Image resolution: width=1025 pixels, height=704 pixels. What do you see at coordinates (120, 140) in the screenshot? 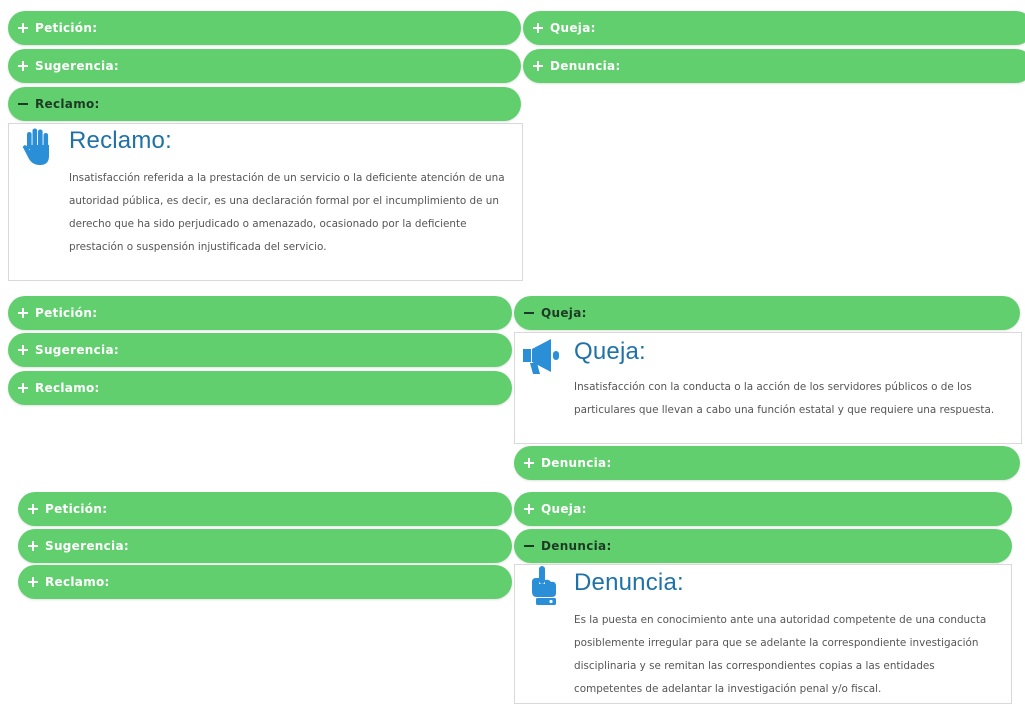
I see `panel-title: Reclamo:` at bounding box center [120, 140].